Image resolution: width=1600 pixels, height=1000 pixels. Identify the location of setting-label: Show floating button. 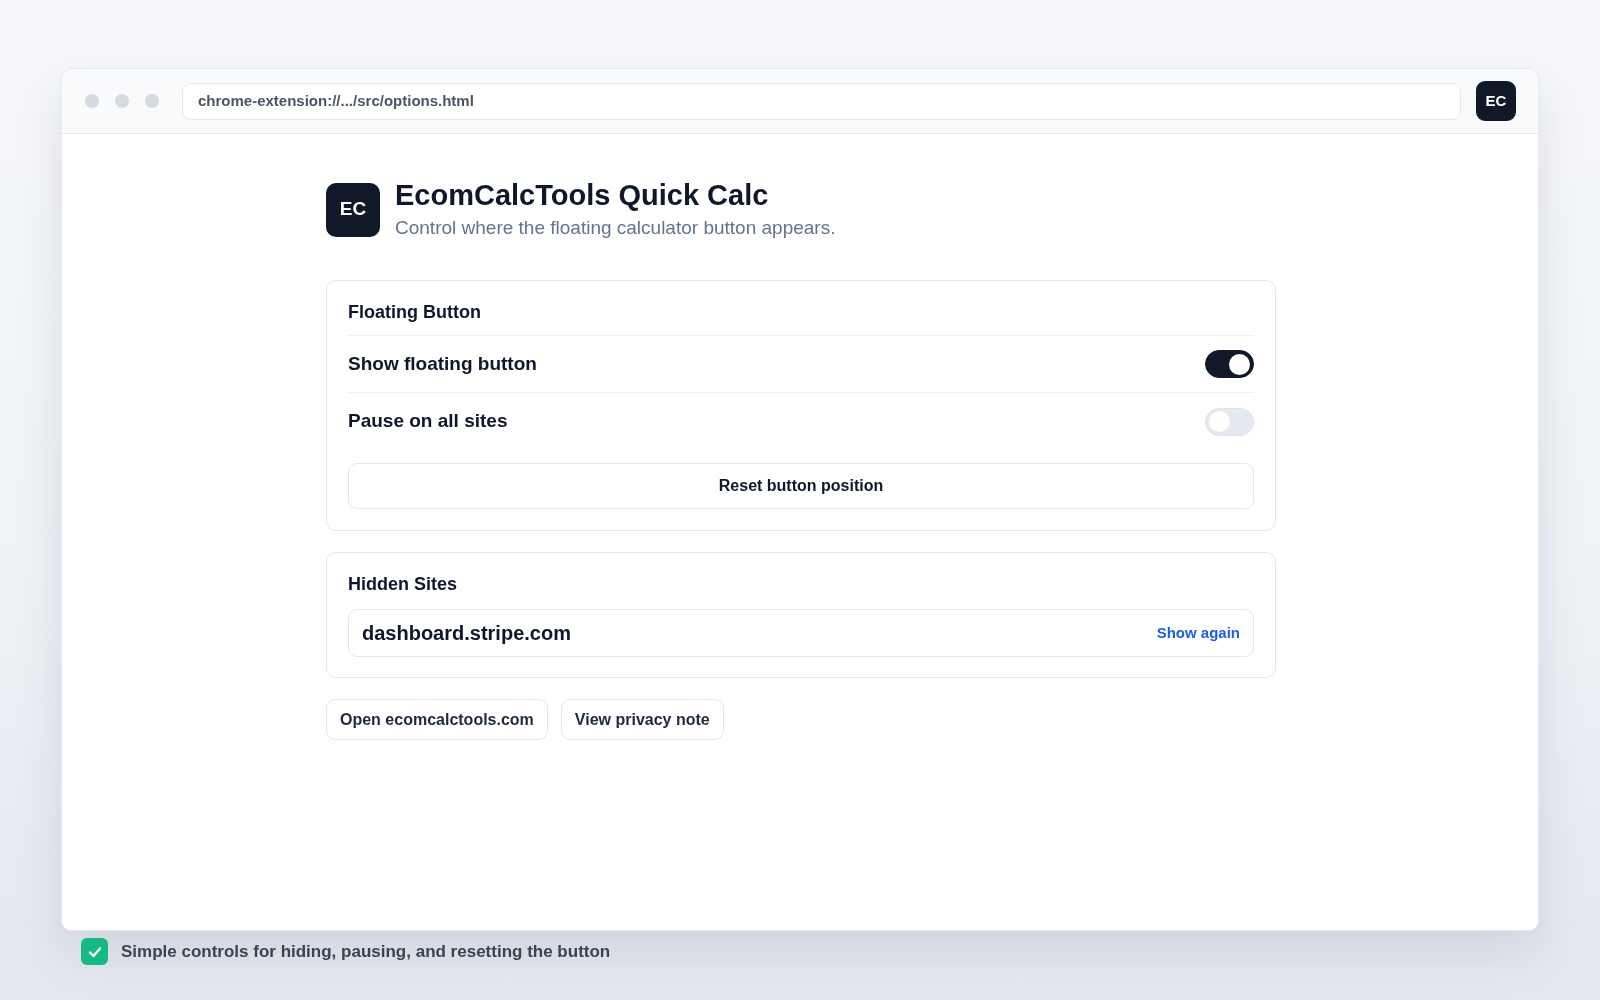
(442, 363).